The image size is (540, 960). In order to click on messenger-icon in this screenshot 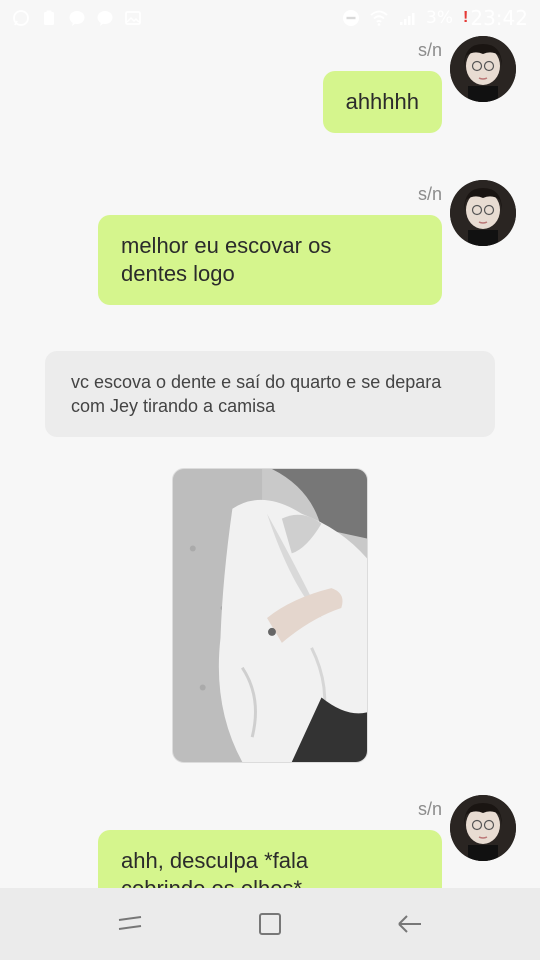, I will do `click(77, 18)`.